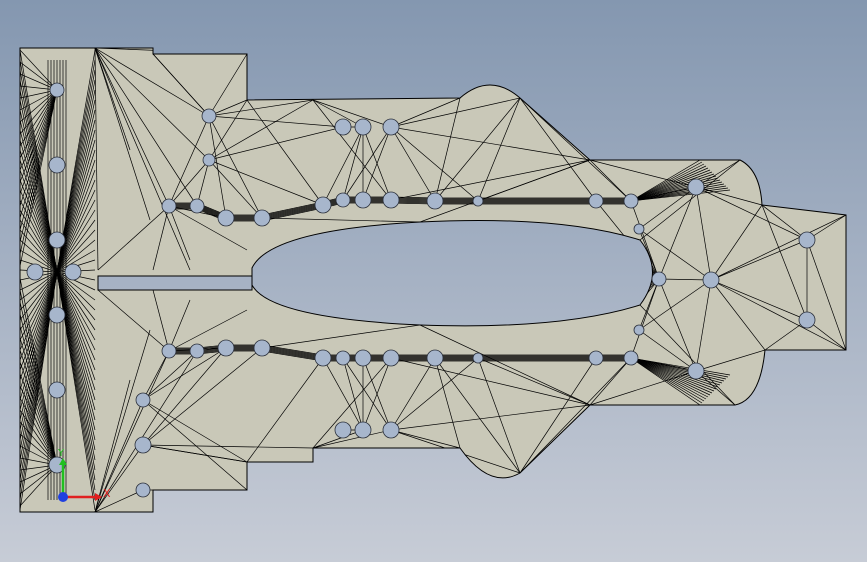  I want to click on z-axis-dot, so click(63, 497).